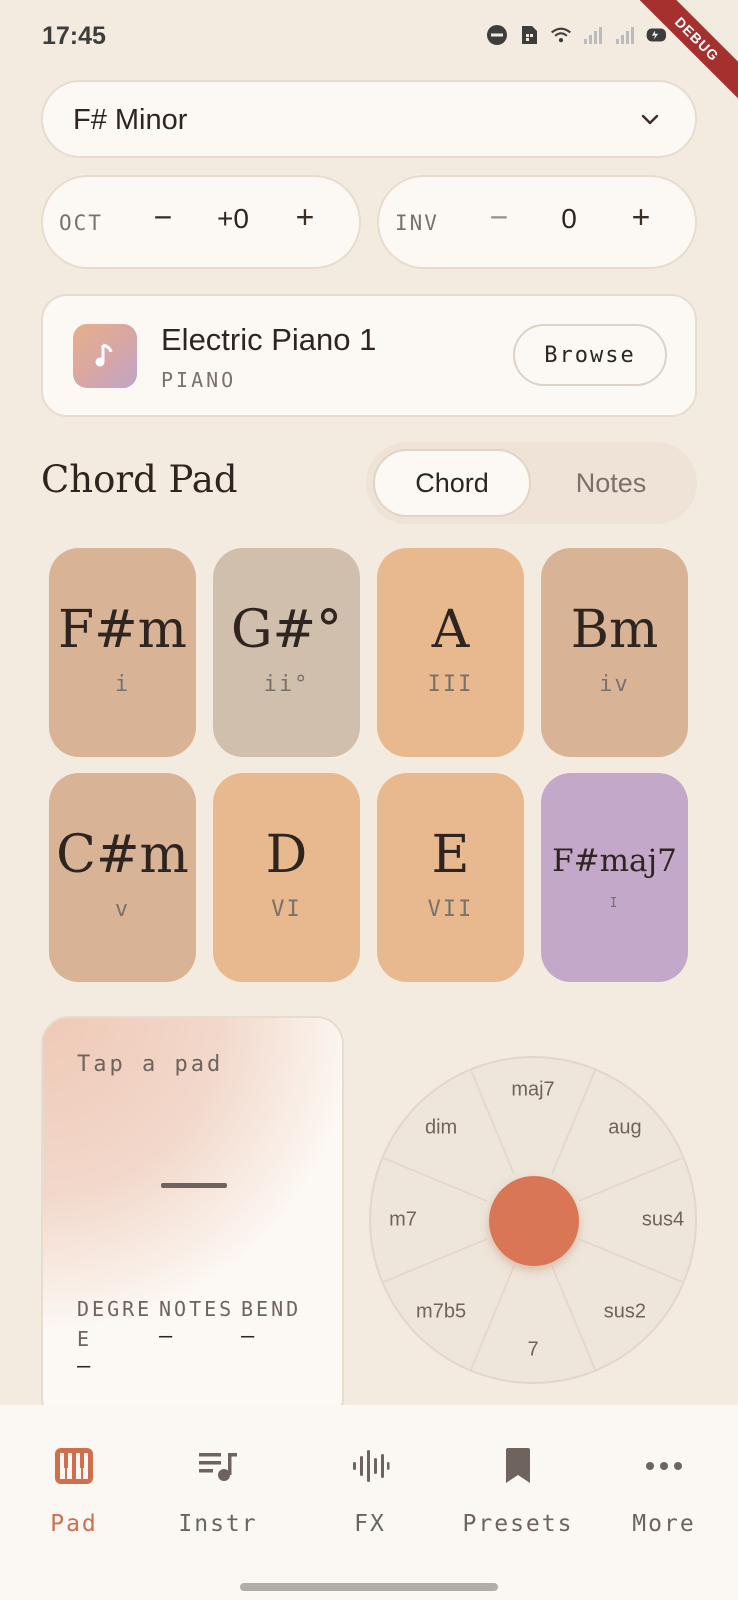  I want to click on chord-pad-degree: VI, so click(286, 909).